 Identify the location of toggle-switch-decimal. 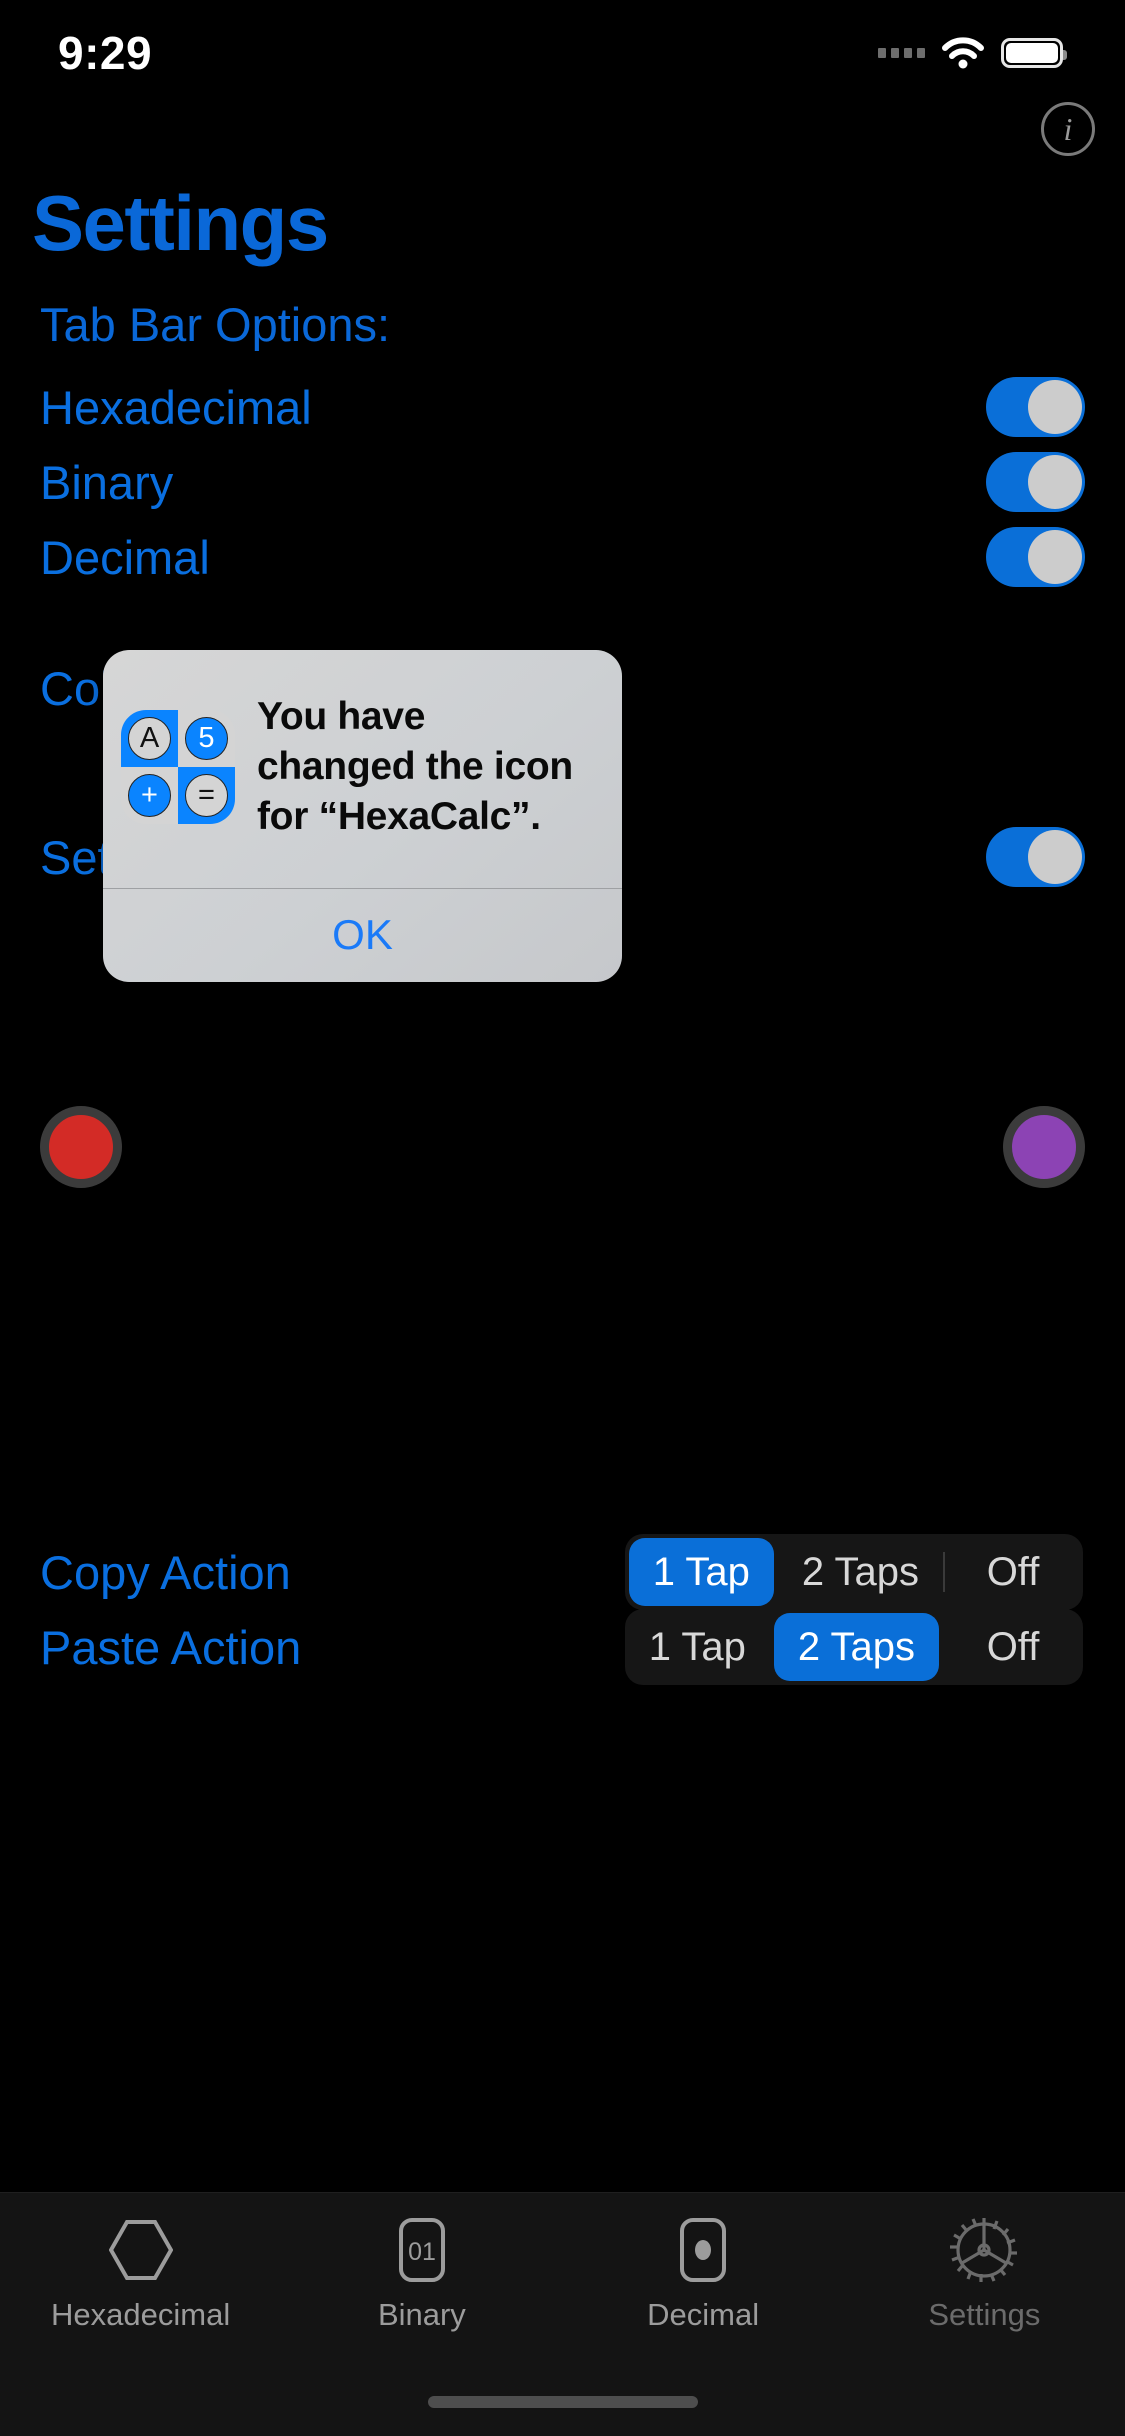
(1035, 557).